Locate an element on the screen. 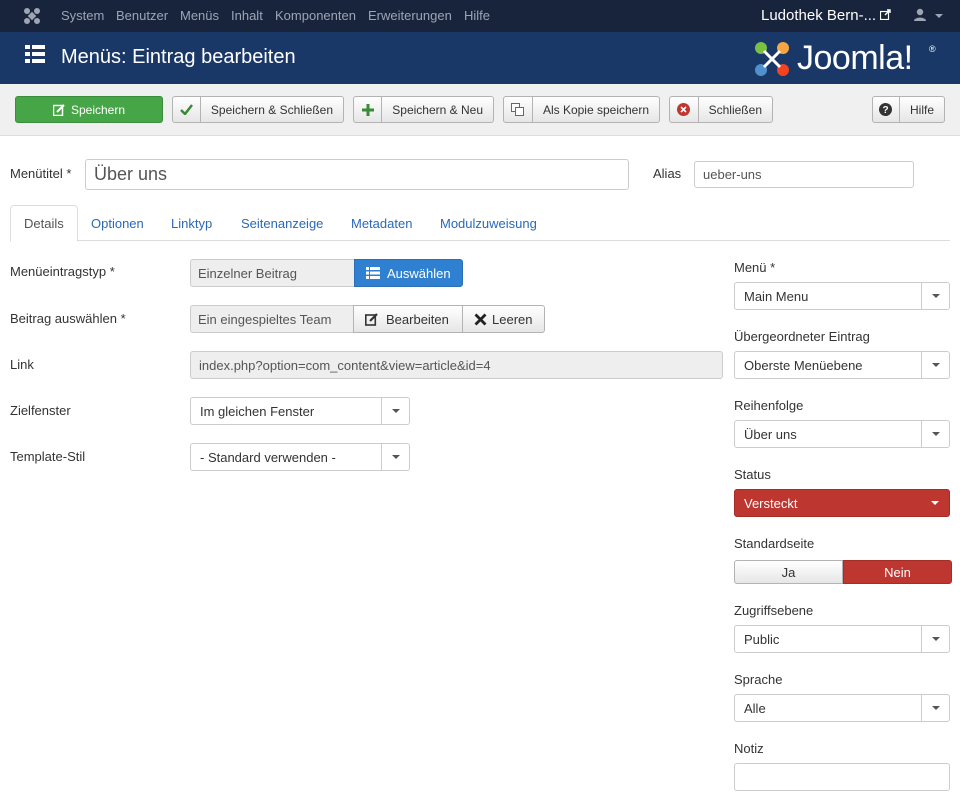  home-page-yes-button: Ja is located at coordinates (788, 572).